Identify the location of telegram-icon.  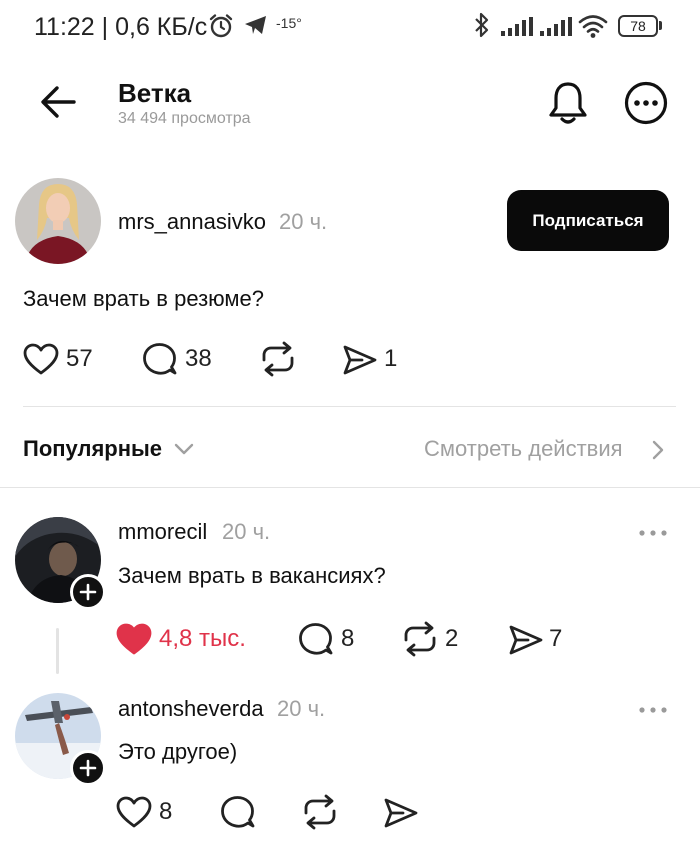
(256, 25).